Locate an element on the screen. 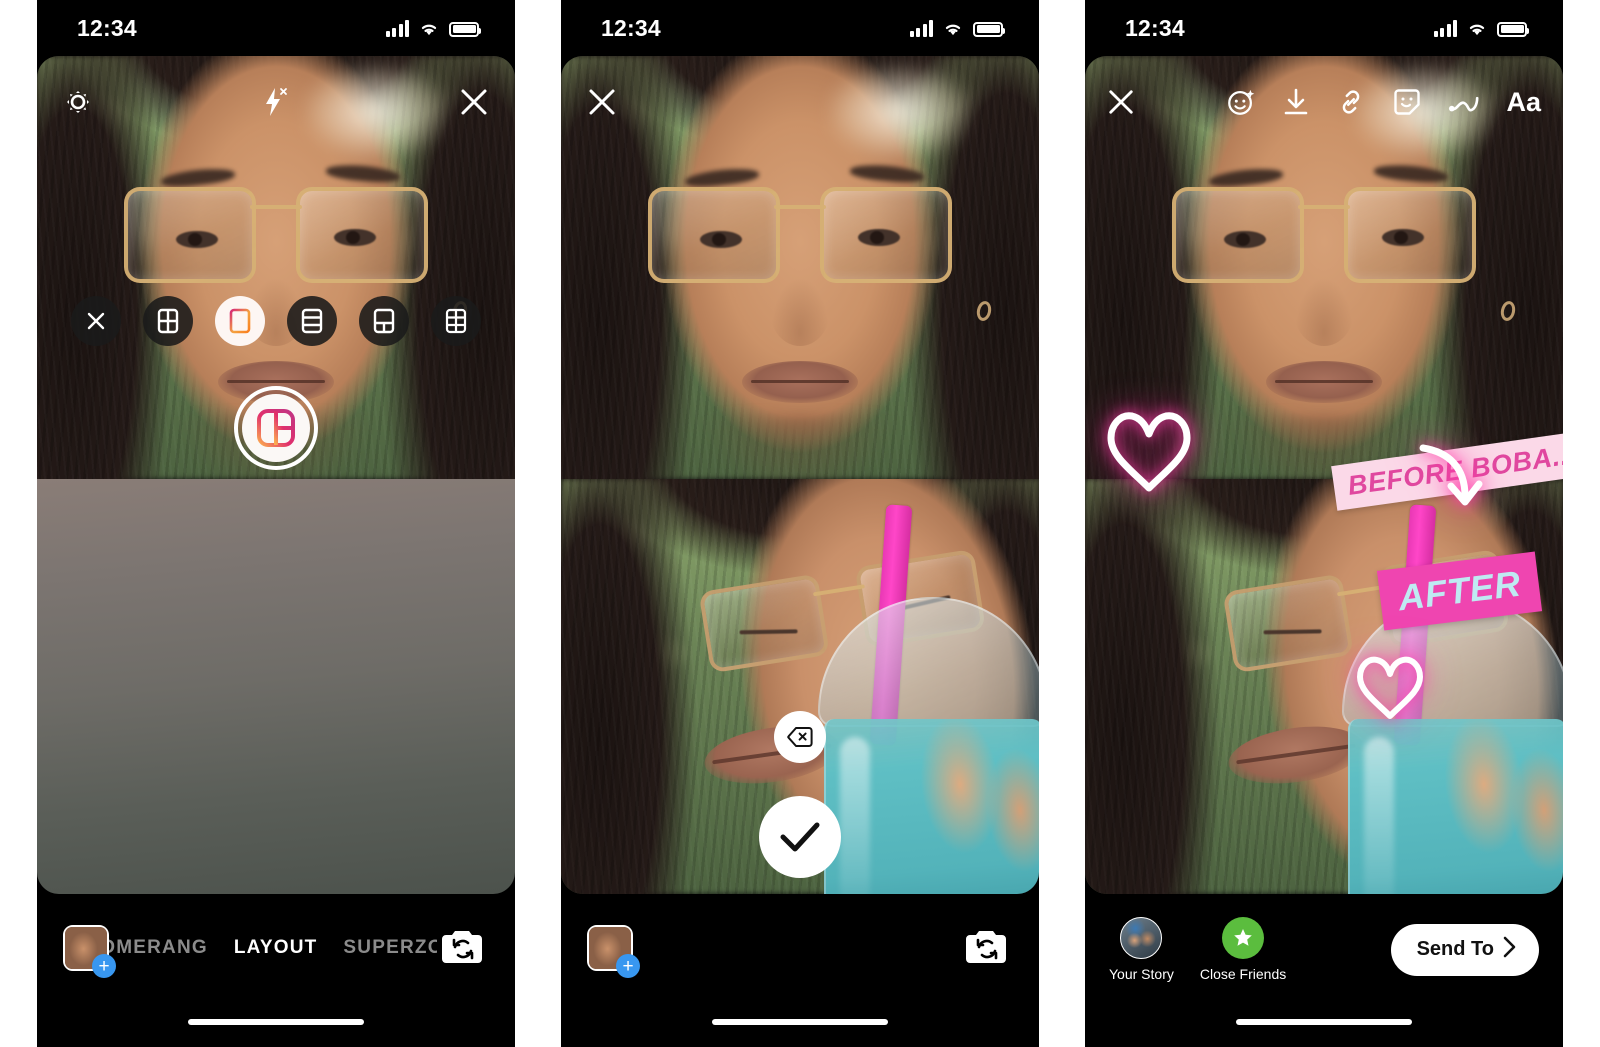  preview-top-bar is located at coordinates (800, 102).